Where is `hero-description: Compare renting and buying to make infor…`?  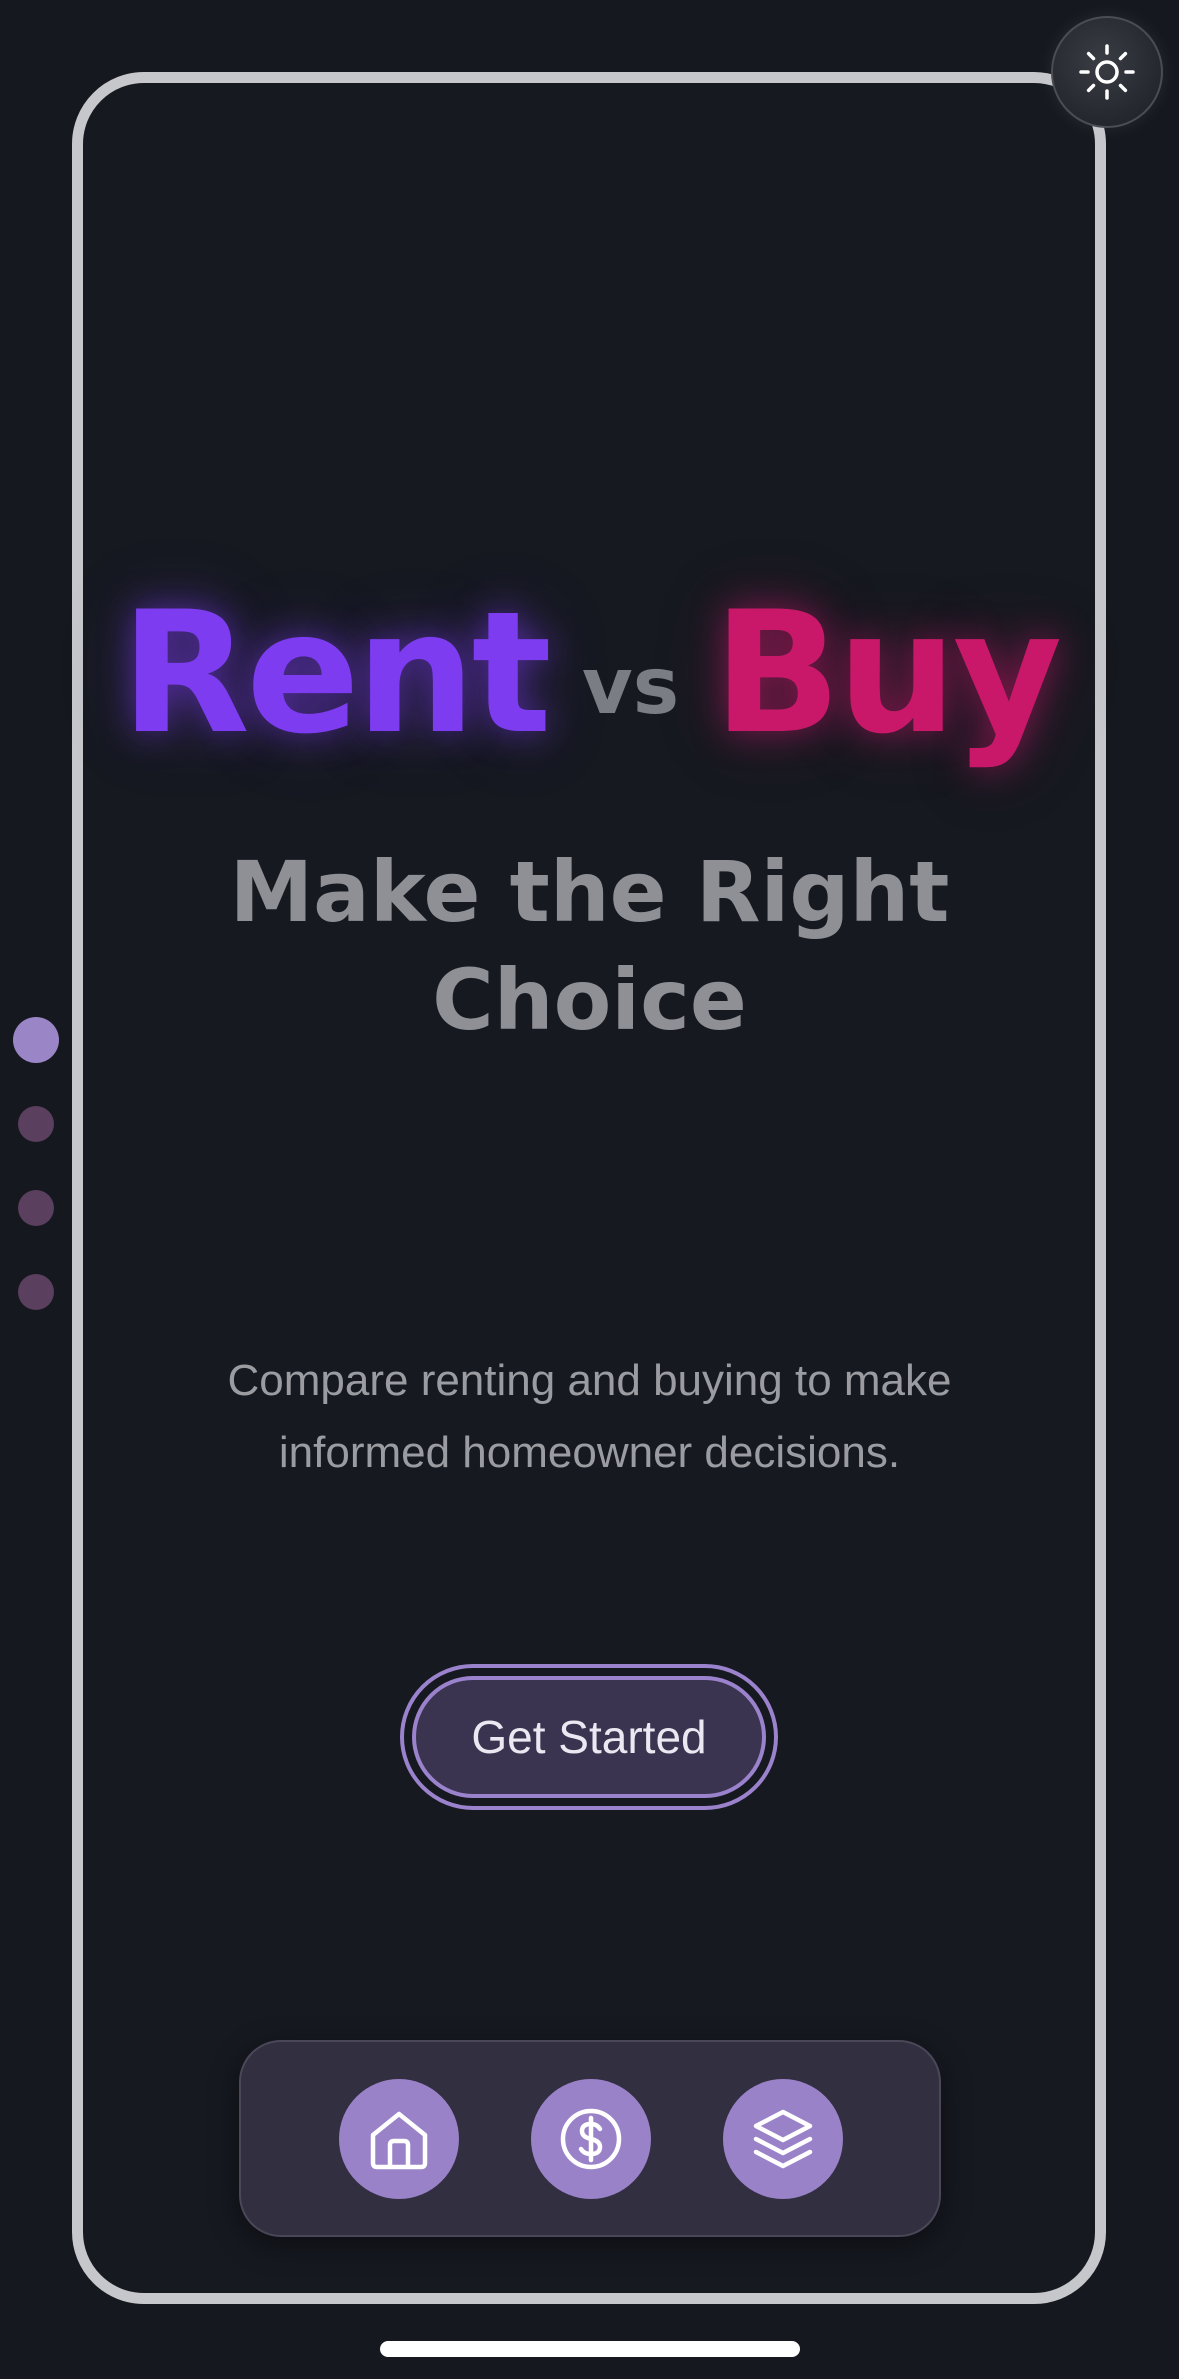 hero-description: Compare renting and buying to make infor… is located at coordinates (589, 1416).